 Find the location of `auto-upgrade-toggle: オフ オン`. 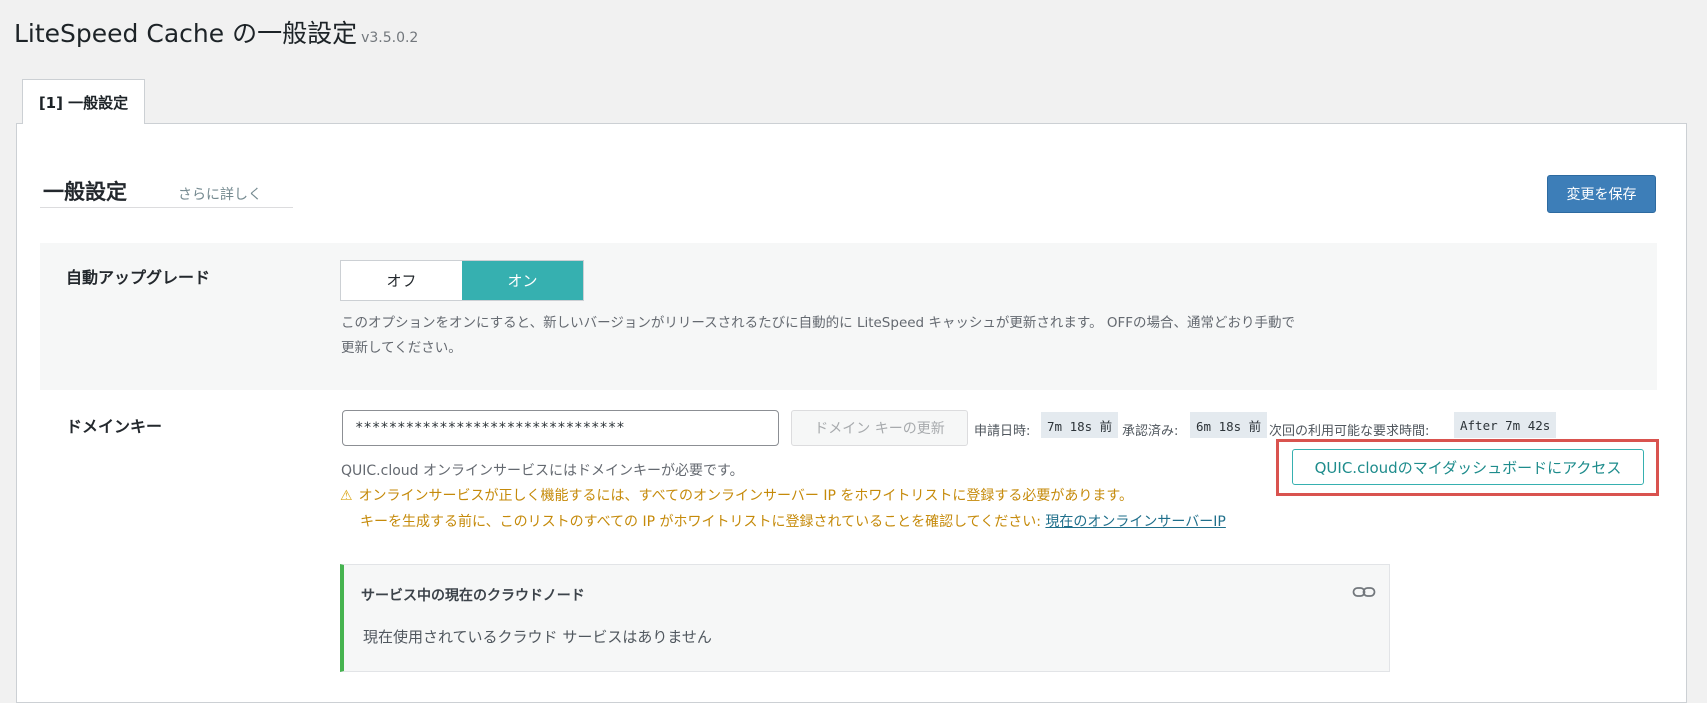

auto-upgrade-toggle: オフ オン is located at coordinates (462, 280).